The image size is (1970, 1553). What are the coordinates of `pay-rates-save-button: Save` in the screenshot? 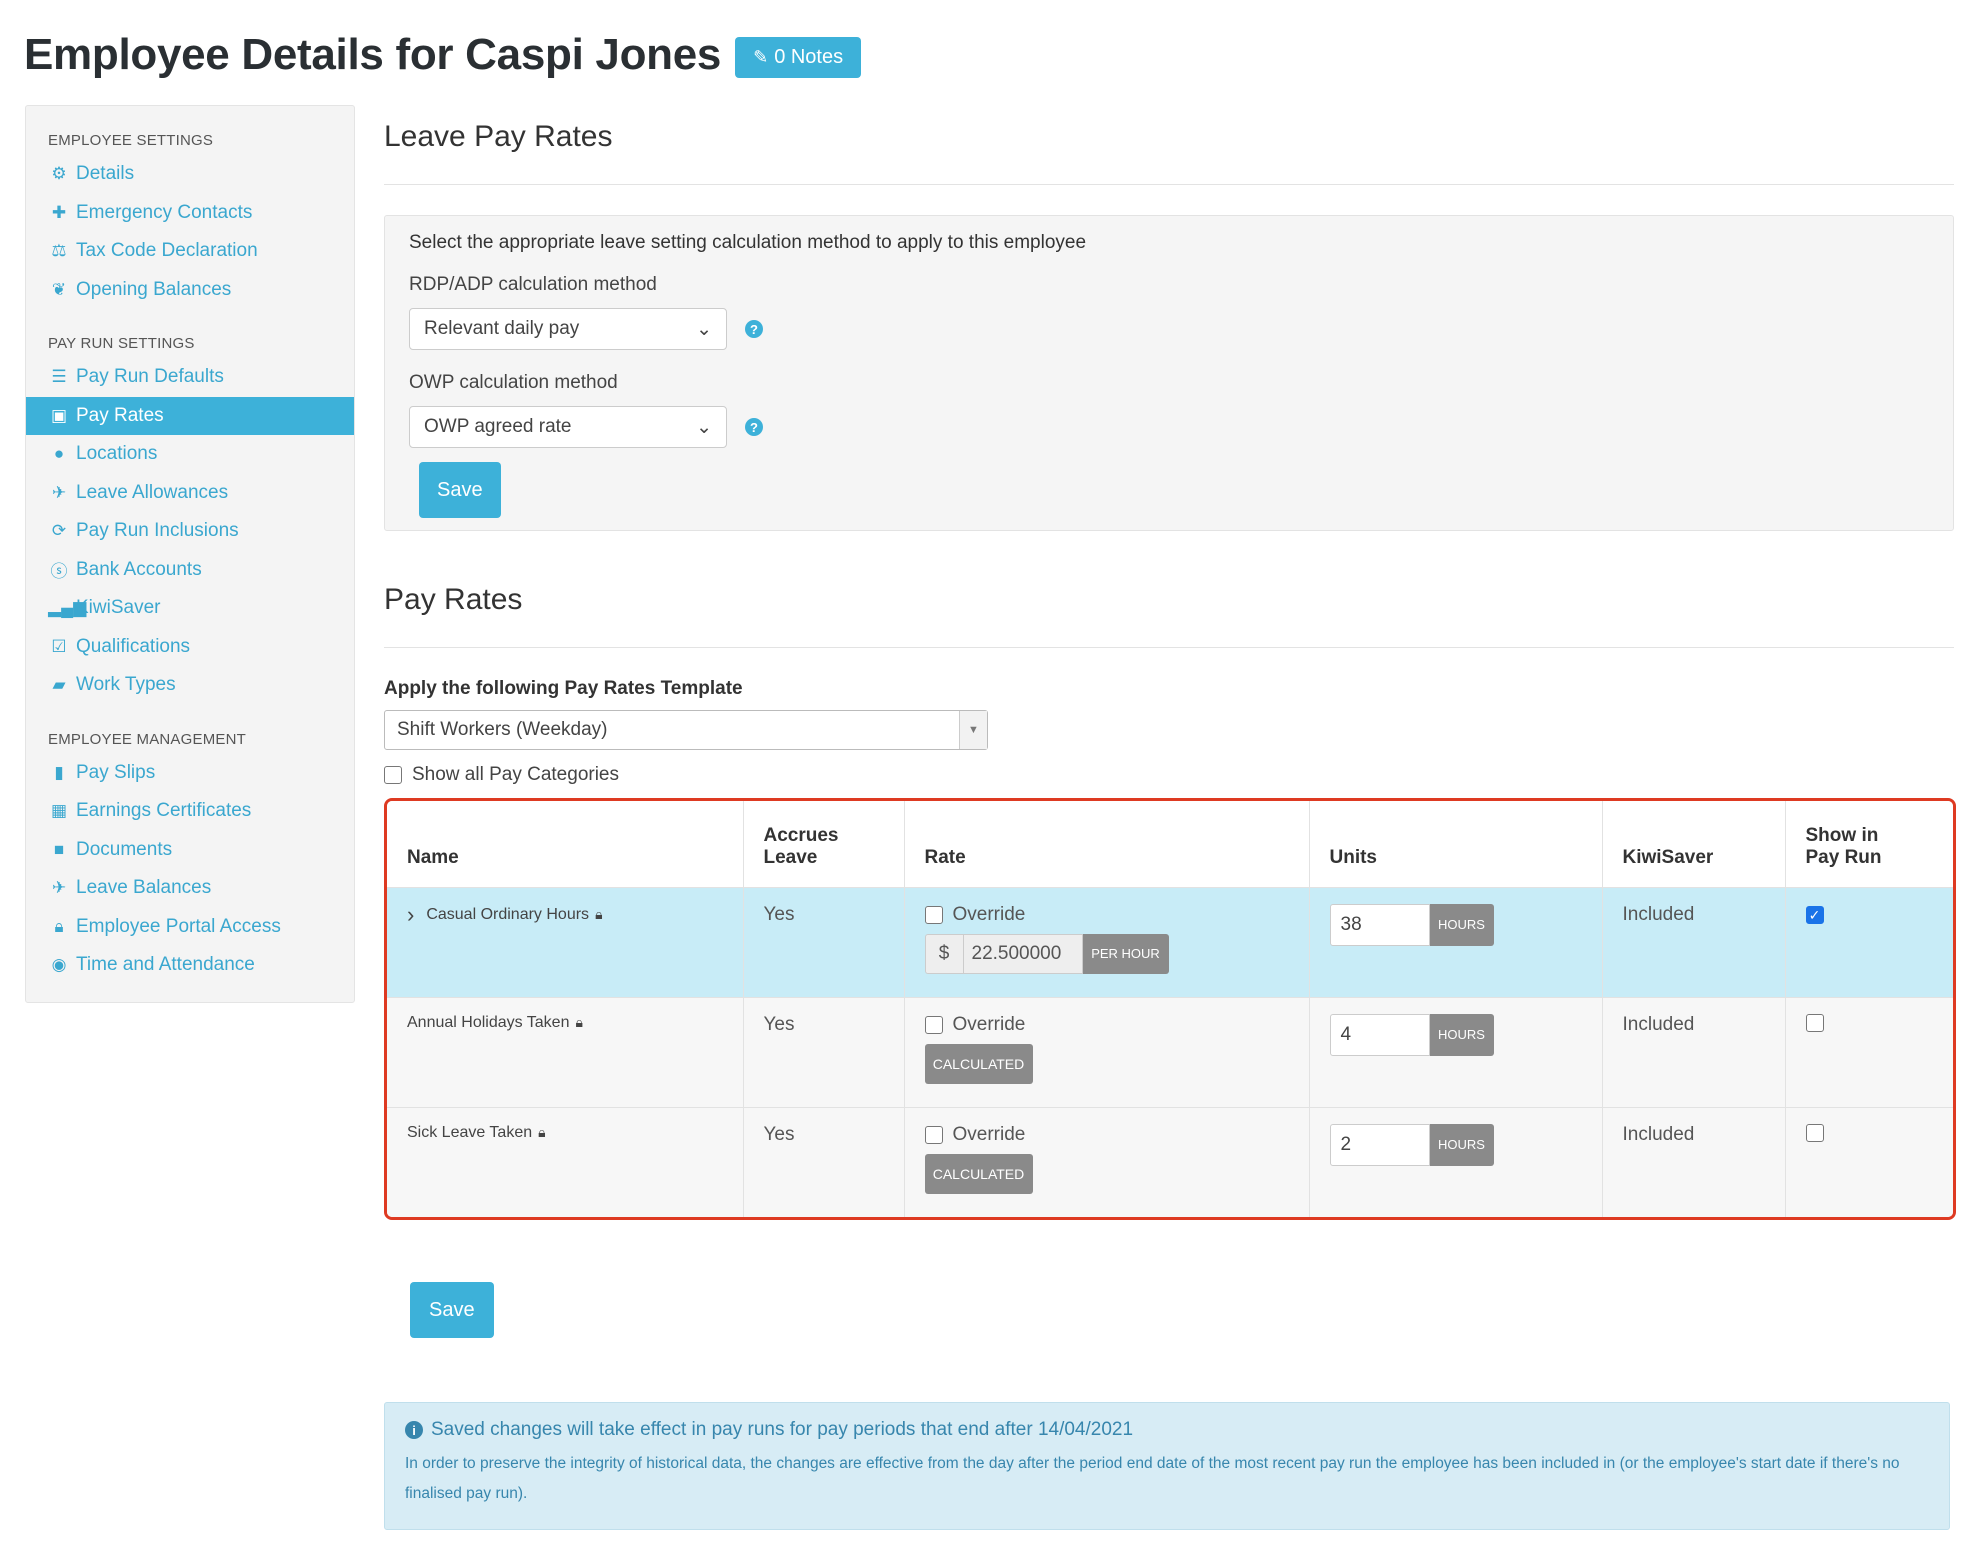 It's located at (452, 1310).